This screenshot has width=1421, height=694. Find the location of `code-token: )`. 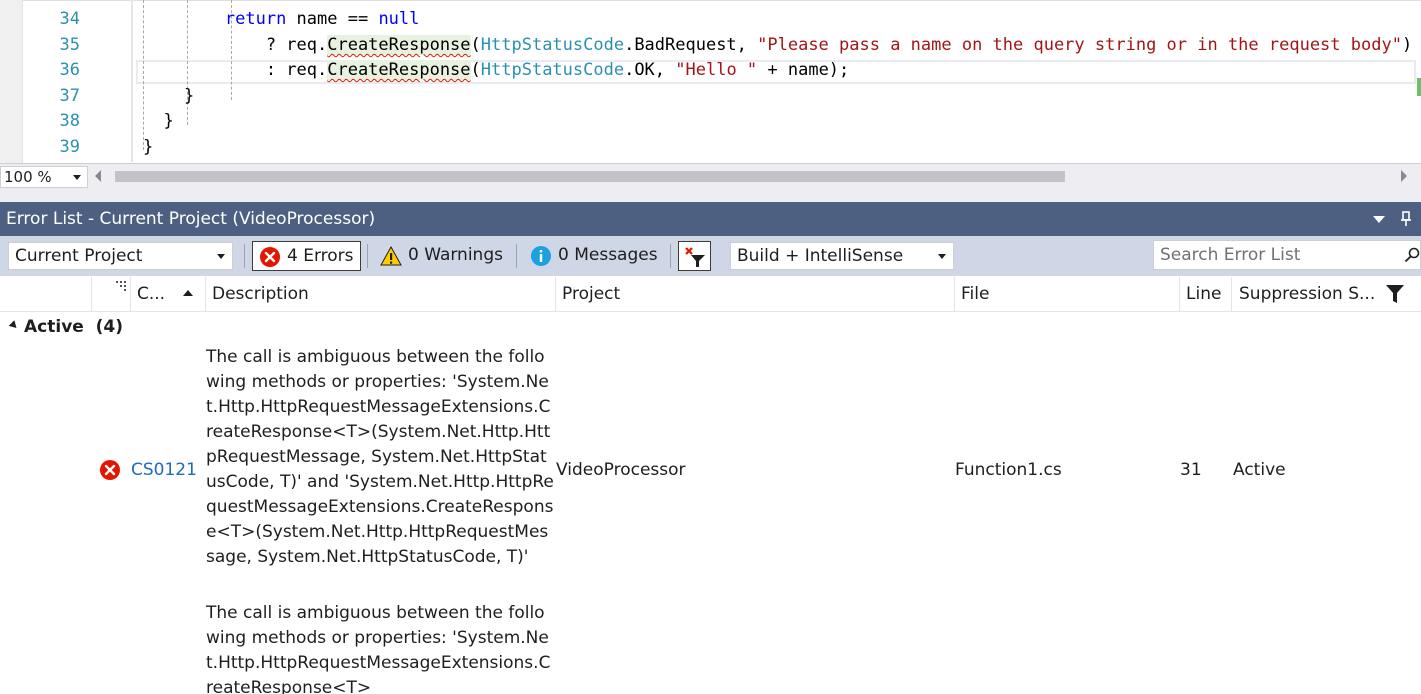

code-token: ) is located at coordinates (1407, 45).